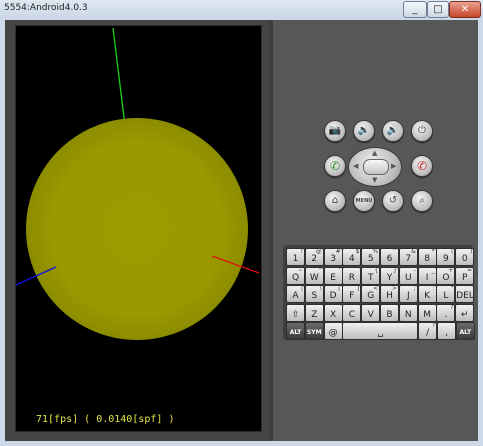  I want to click on key-2-9: DEL, so click(465, 294).